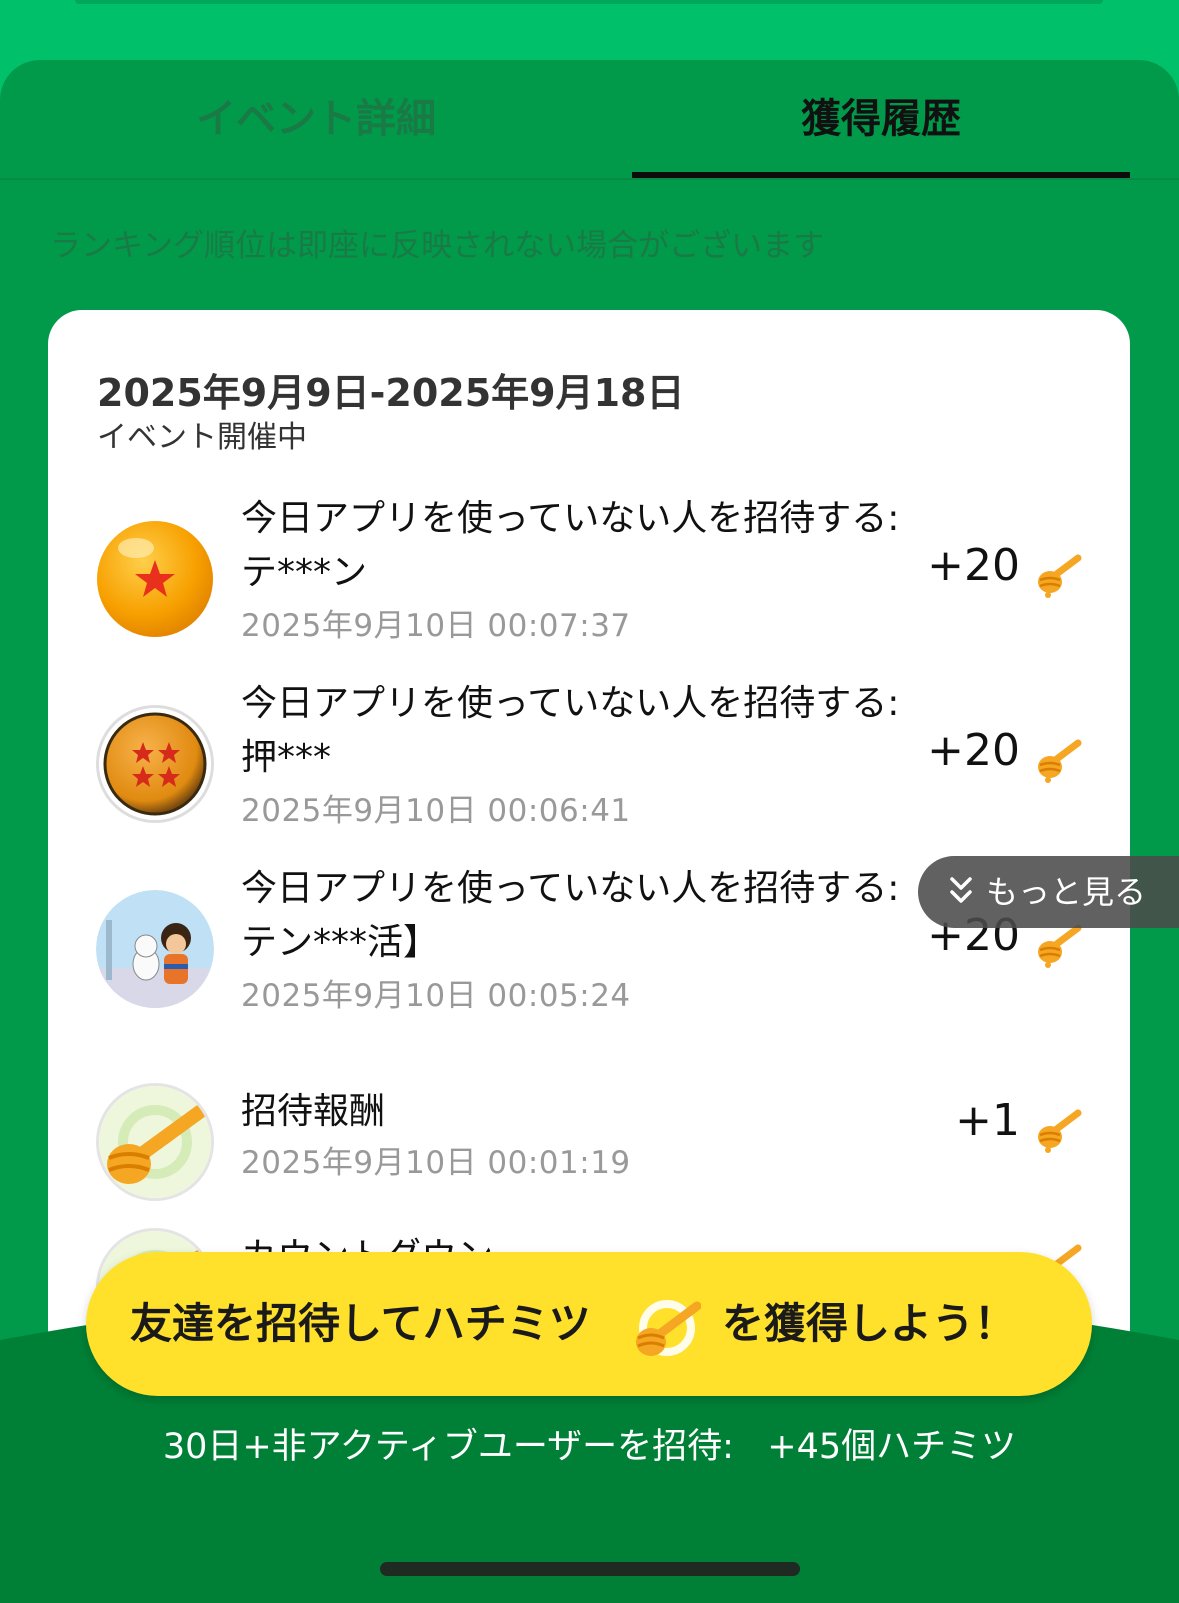 The height and width of the screenshot is (1603, 1179). I want to click on tab-bar: イベント詳細 獲得履歴, so click(589, 120).